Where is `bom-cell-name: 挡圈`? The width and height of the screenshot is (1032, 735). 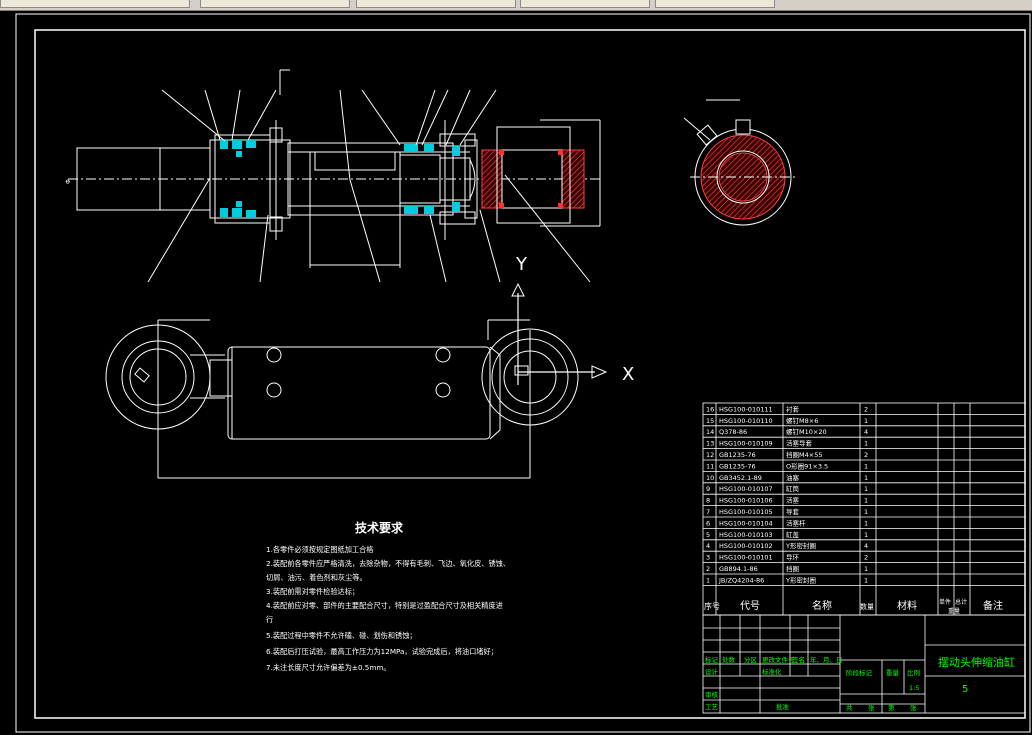 bom-cell-name: 挡圈 is located at coordinates (792, 568).